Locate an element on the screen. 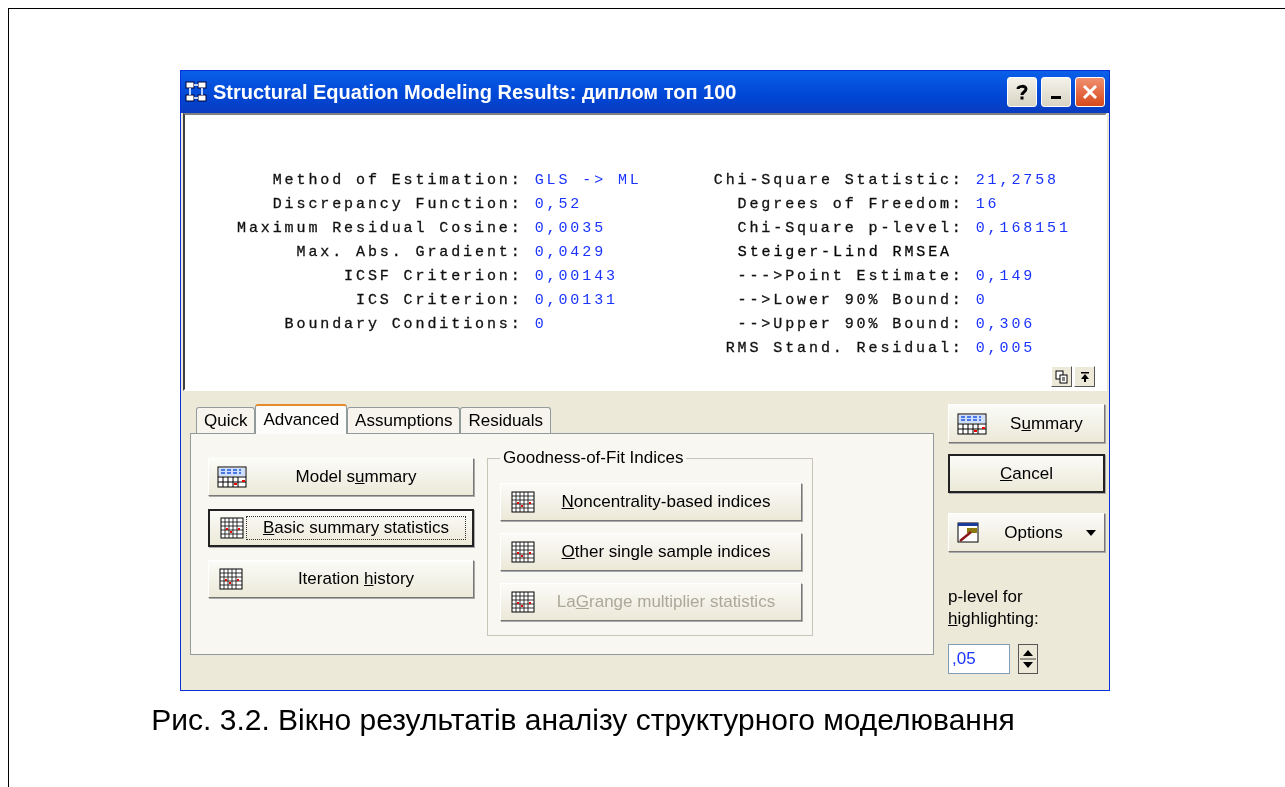 The height and width of the screenshot is (787, 1285). result-label: Maximum Residual Cosine: is located at coordinates (380, 229).